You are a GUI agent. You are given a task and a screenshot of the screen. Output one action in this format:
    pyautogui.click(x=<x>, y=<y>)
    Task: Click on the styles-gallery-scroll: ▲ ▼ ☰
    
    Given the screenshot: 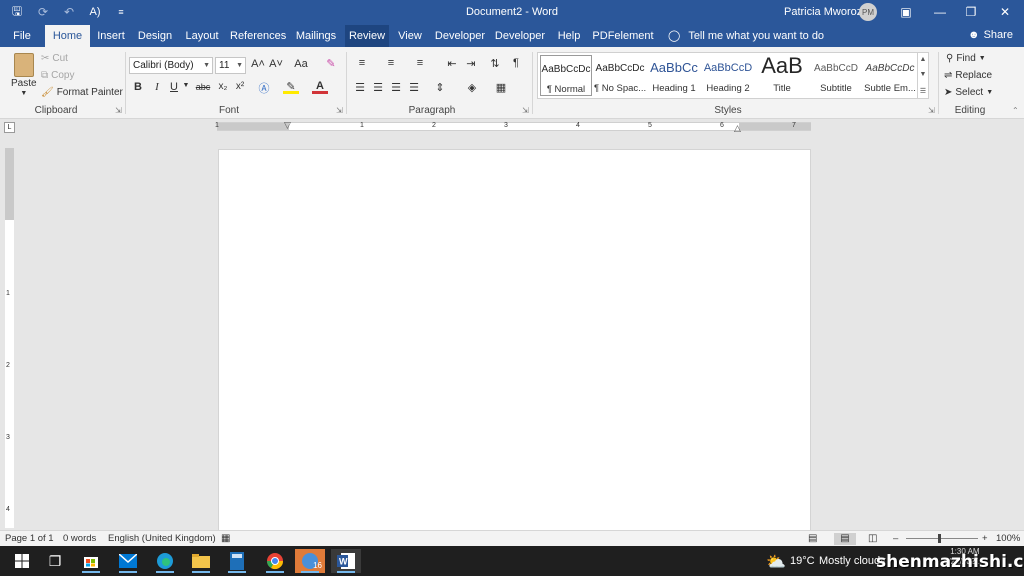 What is the action you would take?
    pyautogui.click(x=922, y=75)
    